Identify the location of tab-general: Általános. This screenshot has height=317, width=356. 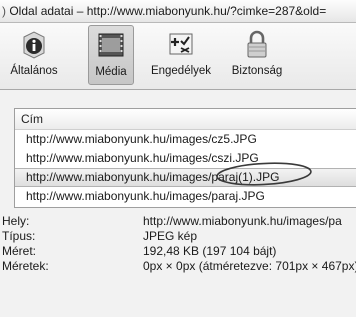
(34, 55).